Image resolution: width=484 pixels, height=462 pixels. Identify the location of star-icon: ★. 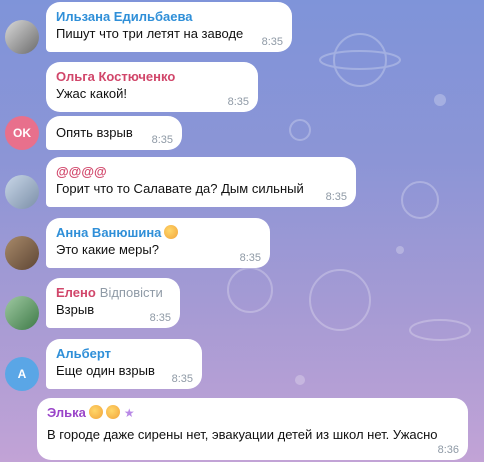
(129, 413).